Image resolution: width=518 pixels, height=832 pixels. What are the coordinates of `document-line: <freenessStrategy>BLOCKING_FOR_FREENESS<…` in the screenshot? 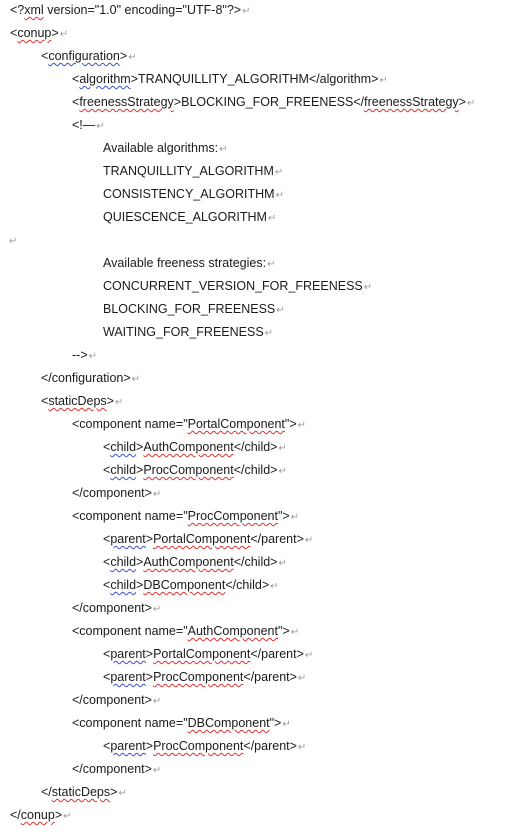 It's located at (273, 102).